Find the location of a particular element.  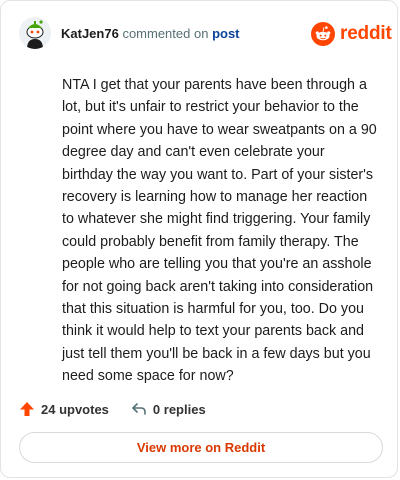

upvote-count: 24 upvotes is located at coordinates (75, 409).